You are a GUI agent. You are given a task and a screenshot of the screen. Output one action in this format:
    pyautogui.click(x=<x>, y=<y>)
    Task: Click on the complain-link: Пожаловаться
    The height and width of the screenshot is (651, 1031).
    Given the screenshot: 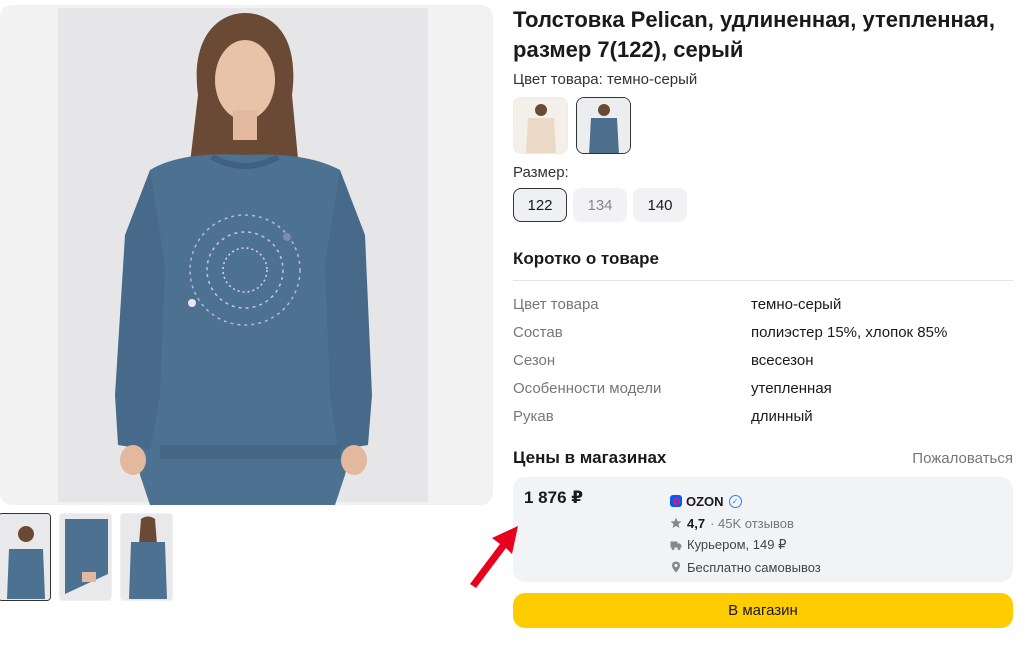 What is the action you would take?
    pyautogui.click(x=962, y=458)
    